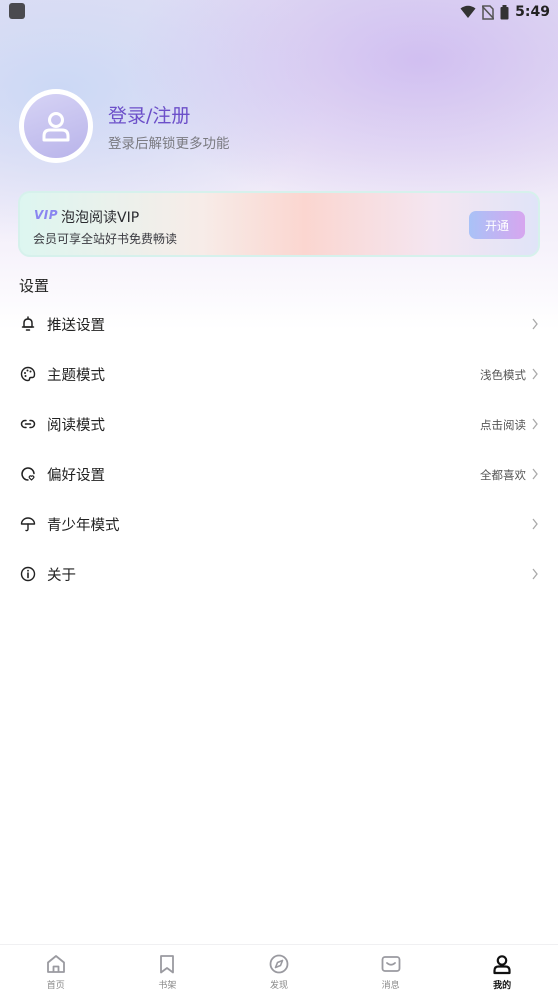 The height and width of the screenshot is (993, 558). Describe the element at coordinates (83, 526) in the screenshot. I see `setting-label: 青少年模式` at that location.